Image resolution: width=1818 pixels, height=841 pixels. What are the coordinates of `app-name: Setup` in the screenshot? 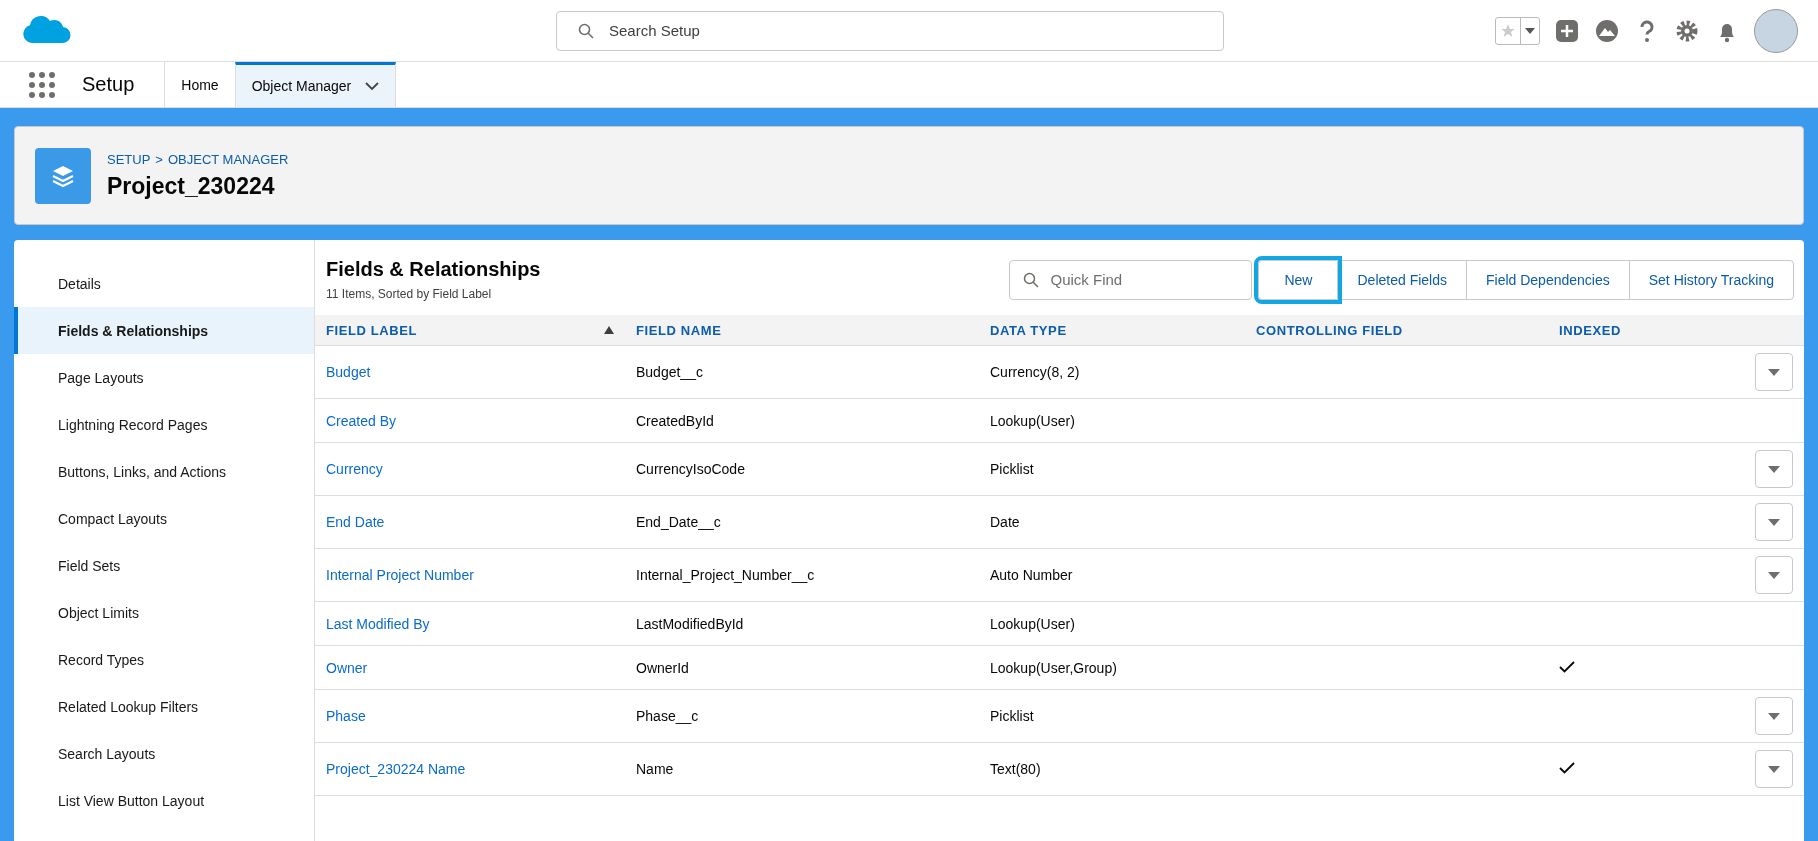 It's located at (108, 84).